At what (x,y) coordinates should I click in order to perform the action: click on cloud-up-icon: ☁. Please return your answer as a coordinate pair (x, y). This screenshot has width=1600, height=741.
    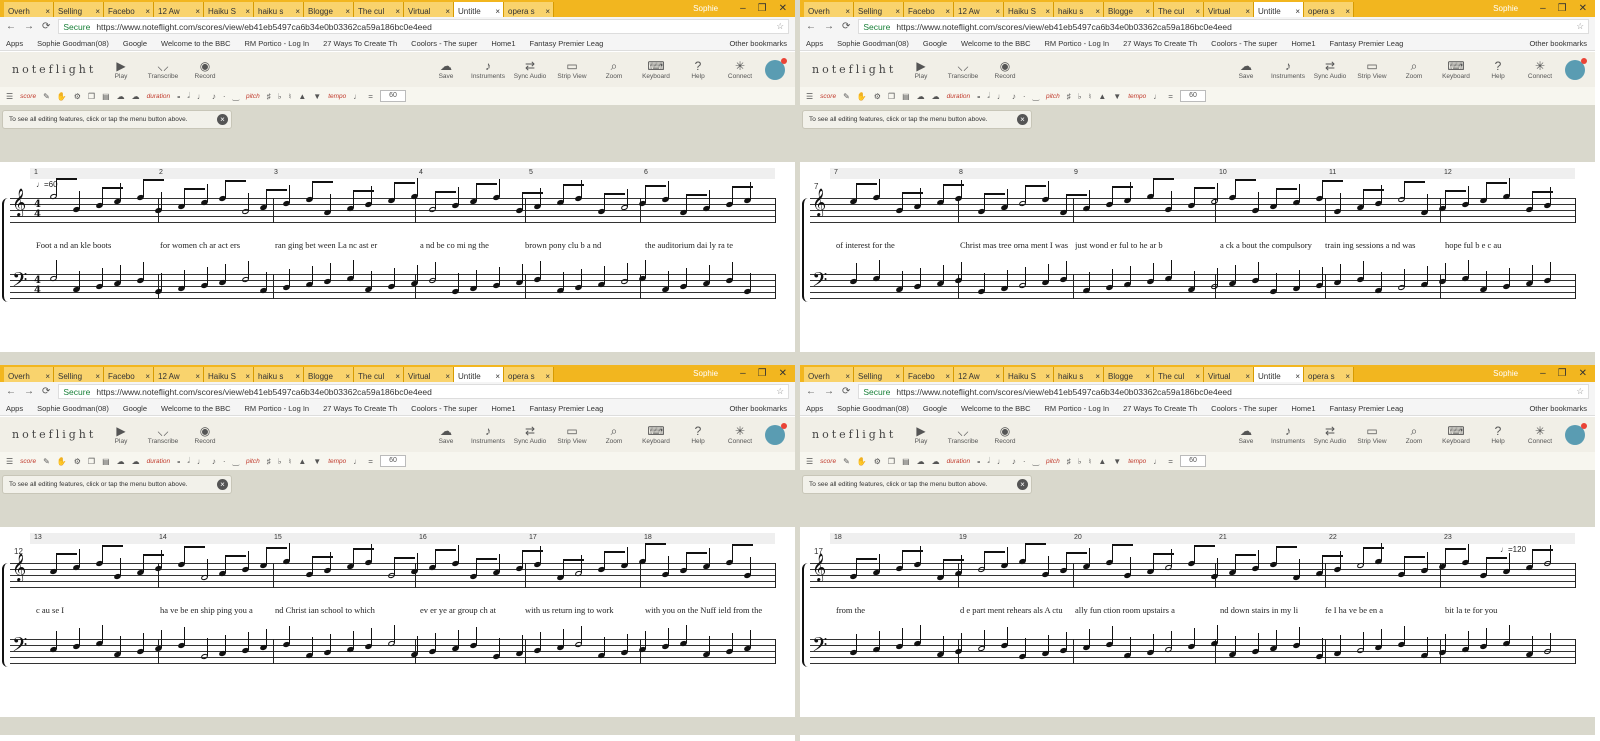
    Looking at the image, I should click on (136, 96).